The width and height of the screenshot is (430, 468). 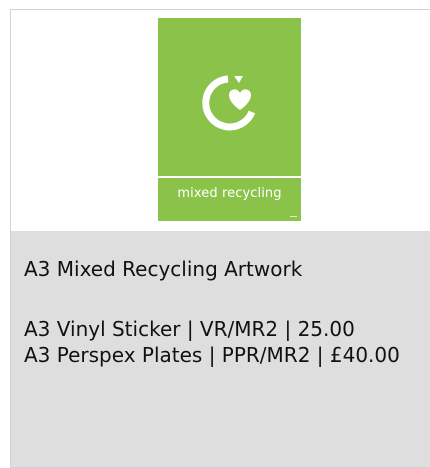 What do you see at coordinates (229, 103) in the screenshot?
I see `recycling-heart-icon` at bounding box center [229, 103].